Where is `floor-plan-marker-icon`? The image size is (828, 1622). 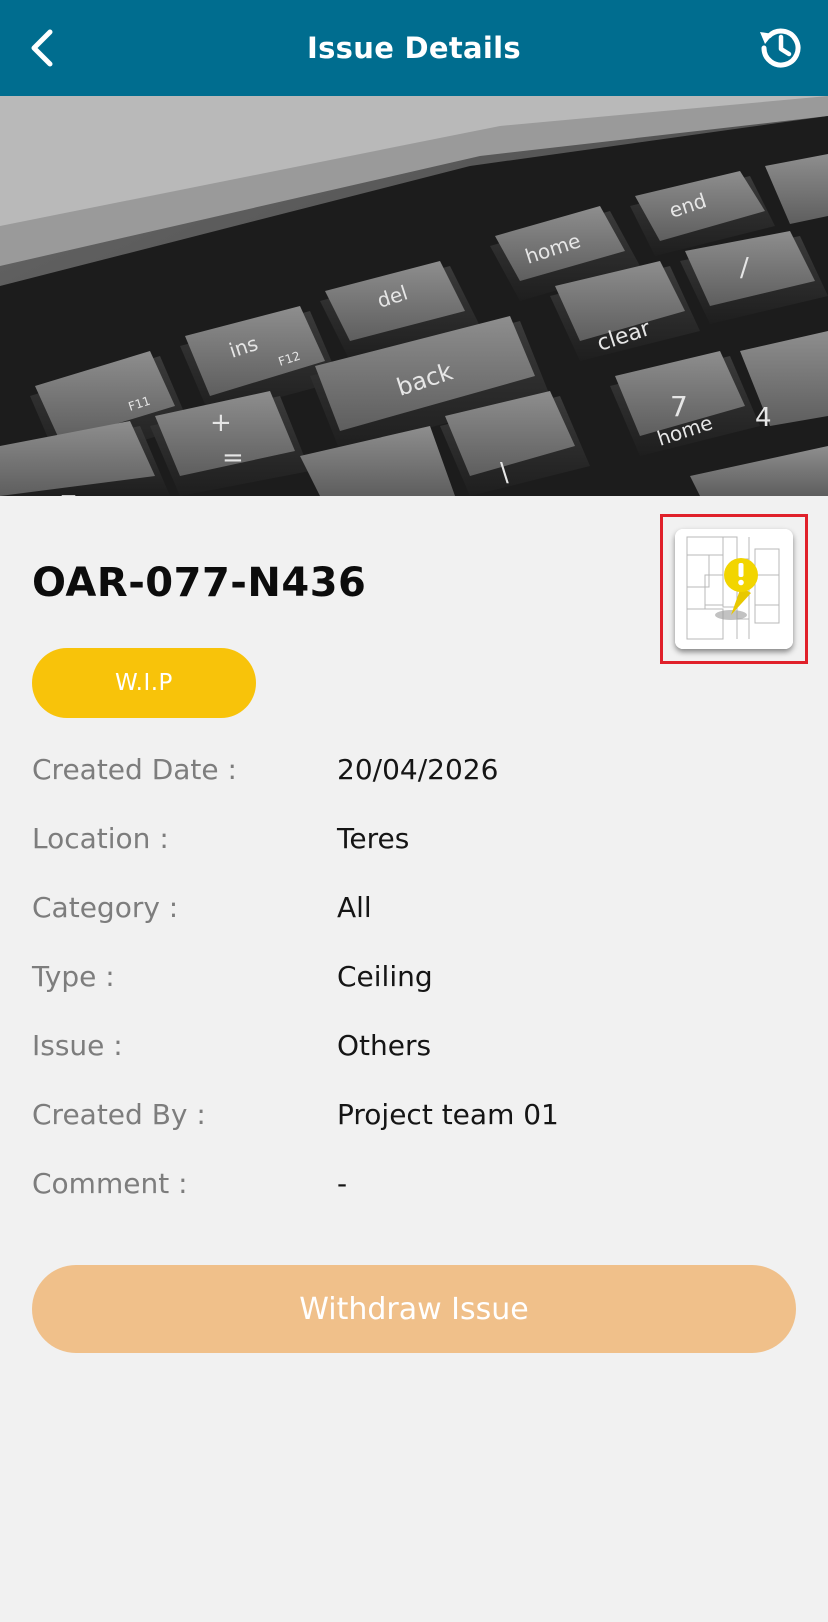
floor-plan-marker-icon is located at coordinates (734, 589).